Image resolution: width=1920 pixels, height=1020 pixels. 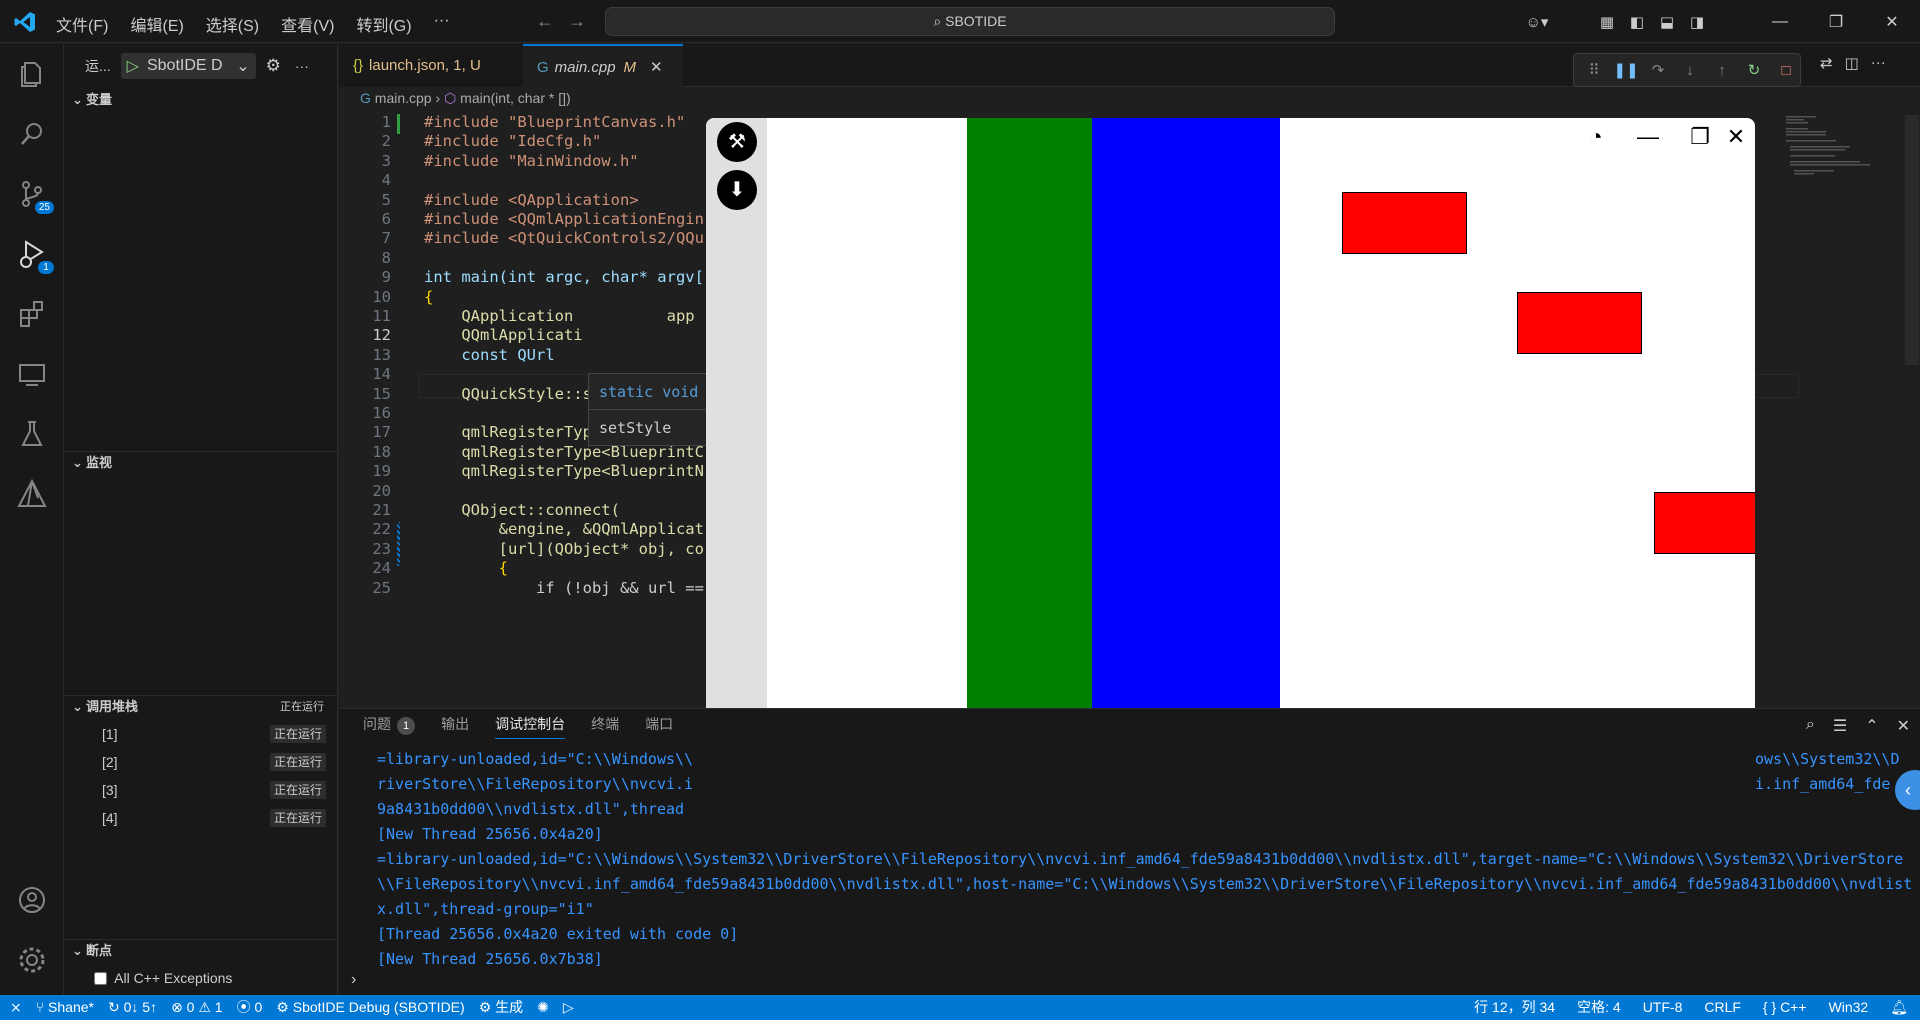 What do you see at coordinates (232, 24) in the screenshot?
I see `menu-selection: 选择(S)` at bounding box center [232, 24].